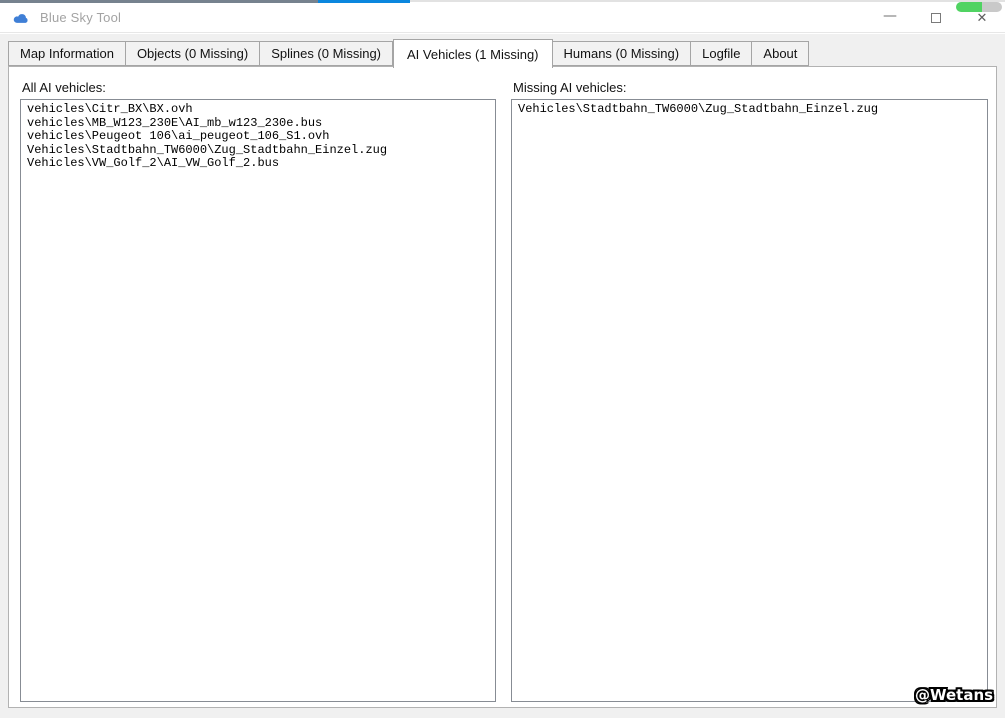 Image resolution: width=1005 pixels, height=718 pixels. What do you see at coordinates (261, 109) in the screenshot?
I see `list-item: vehicles\Citr_BX\BX.ovh` at bounding box center [261, 109].